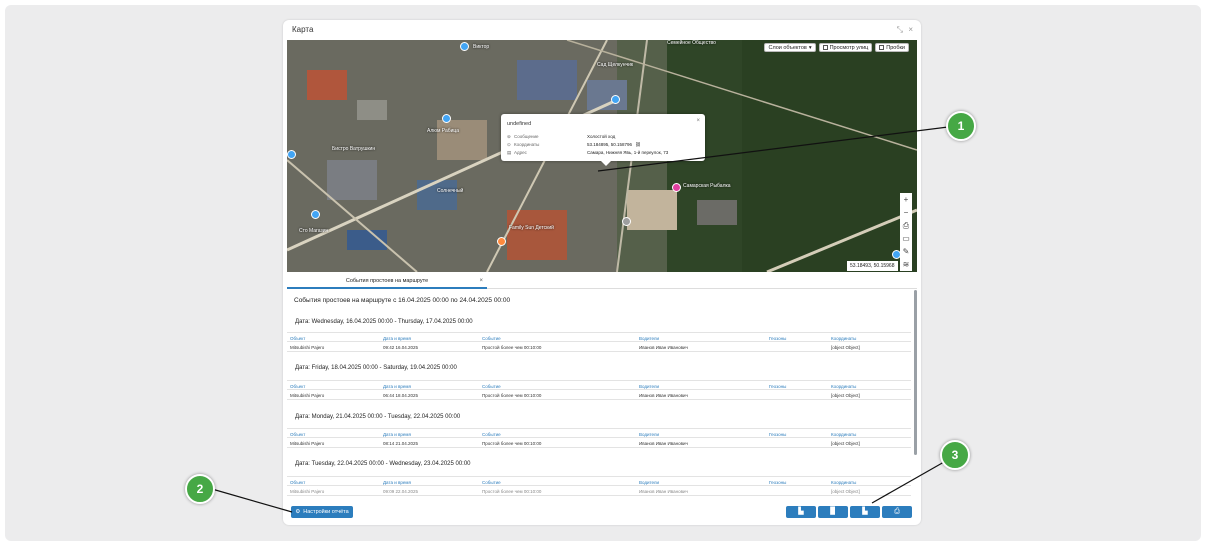 The image size is (1206, 546). What do you see at coordinates (961, 126) in the screenshot?
I see `callout-badge-1: 1` at bounding box center [961, 126].